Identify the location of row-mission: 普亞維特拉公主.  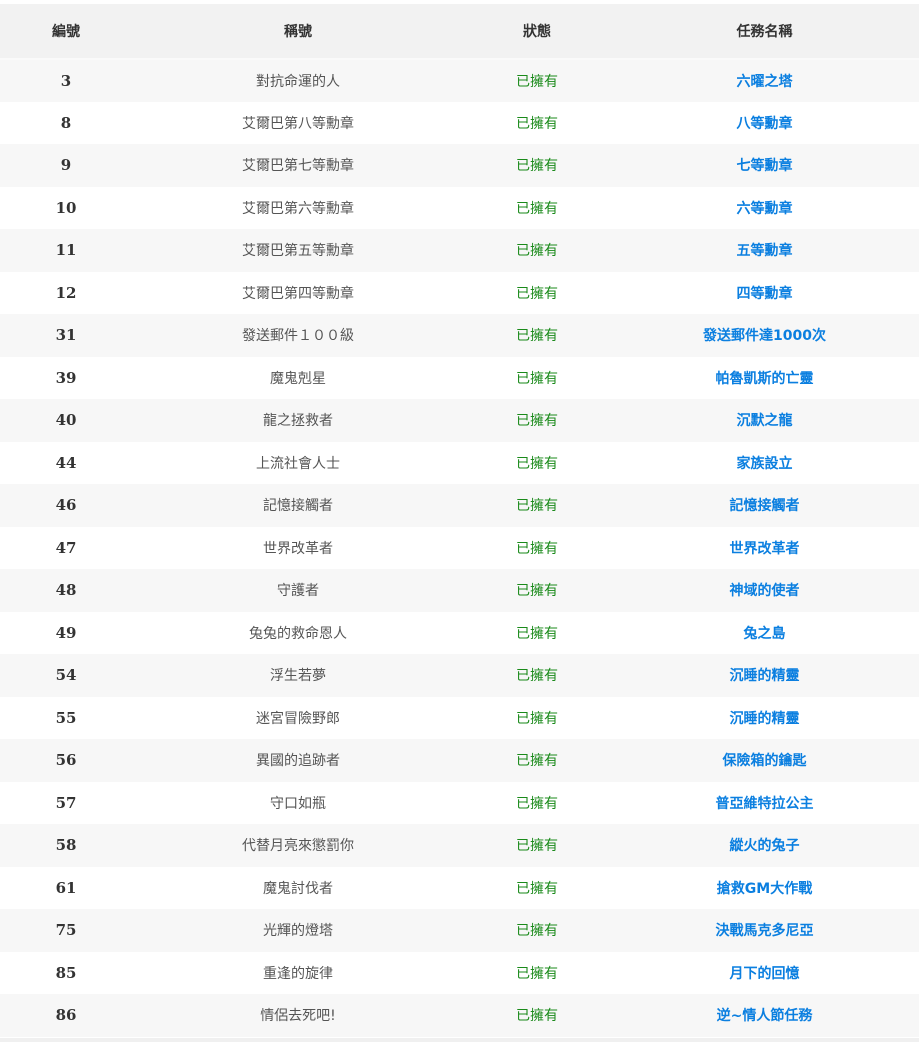
(764, 803).